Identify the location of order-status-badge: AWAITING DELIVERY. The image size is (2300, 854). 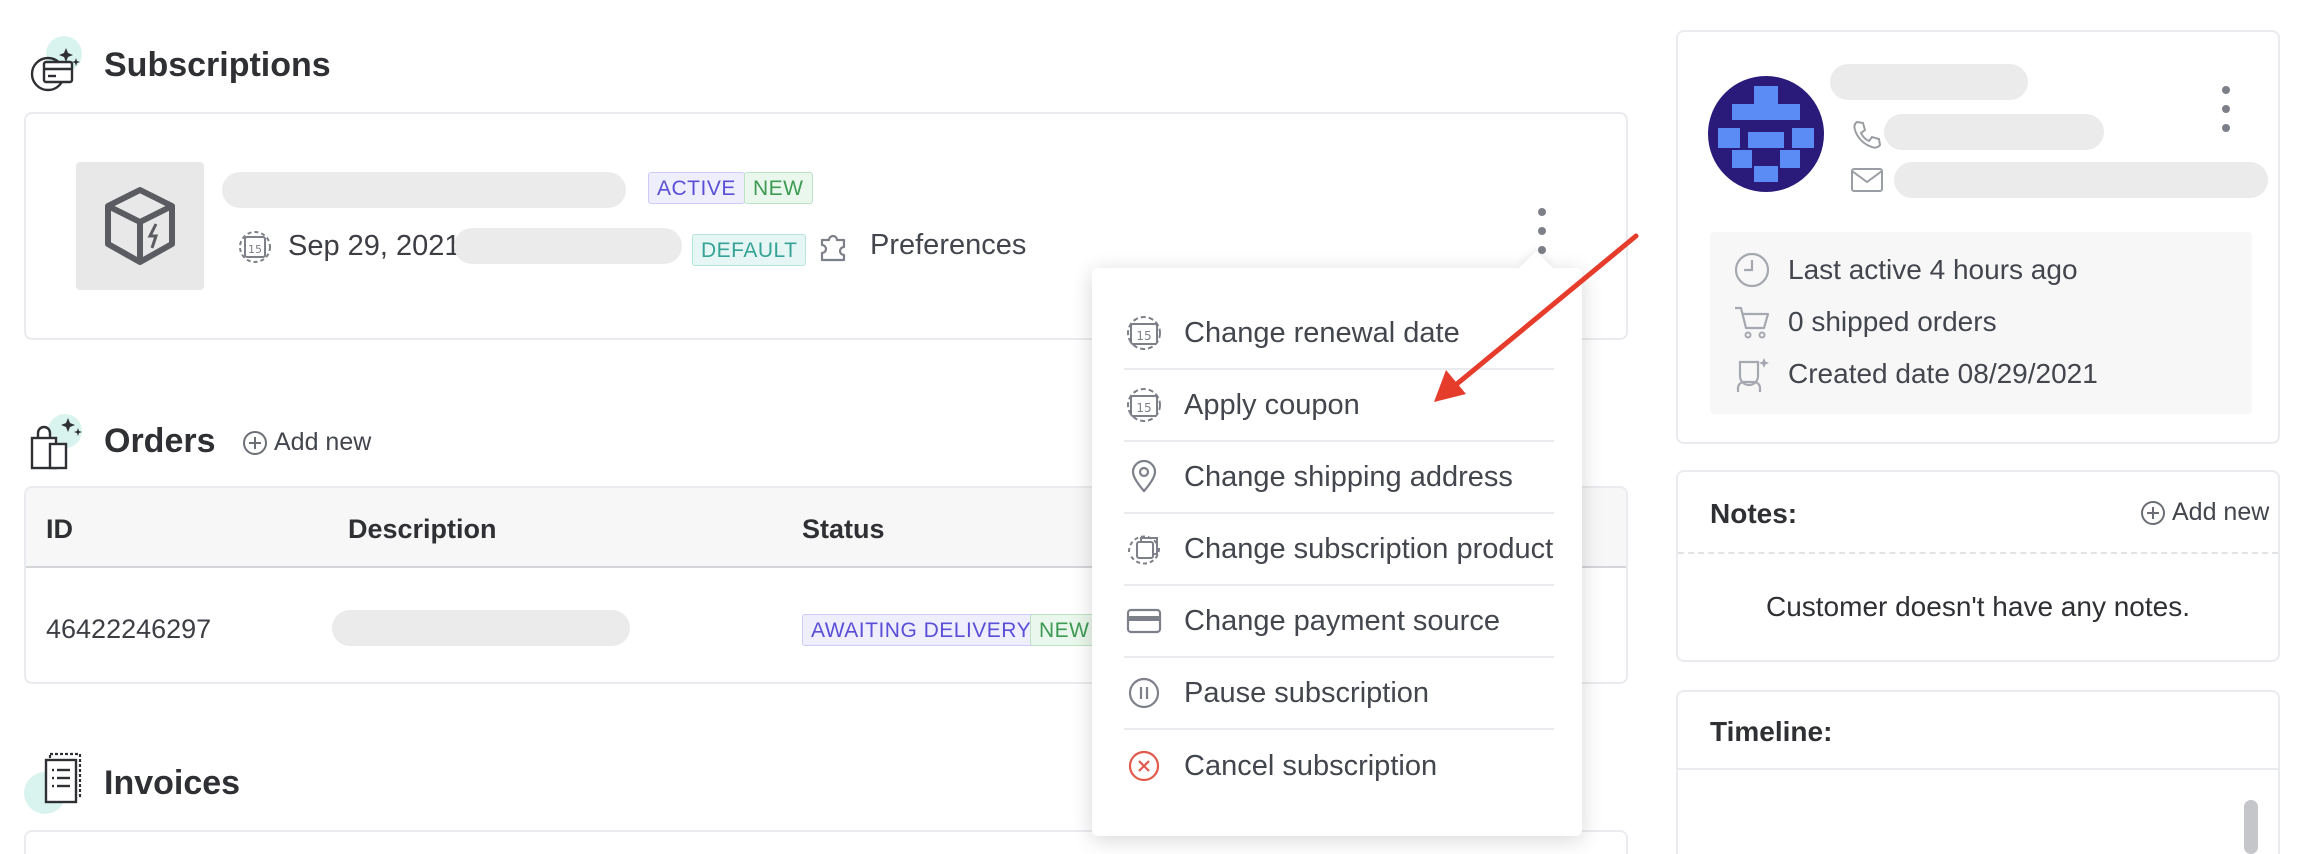
(921, 630).